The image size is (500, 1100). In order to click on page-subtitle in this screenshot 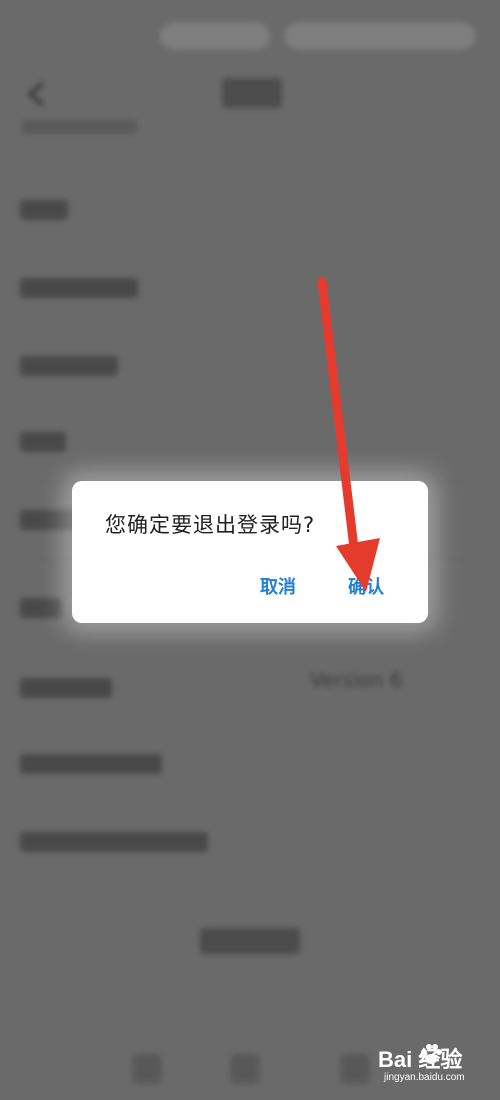, I will do `click(79, 127)`.